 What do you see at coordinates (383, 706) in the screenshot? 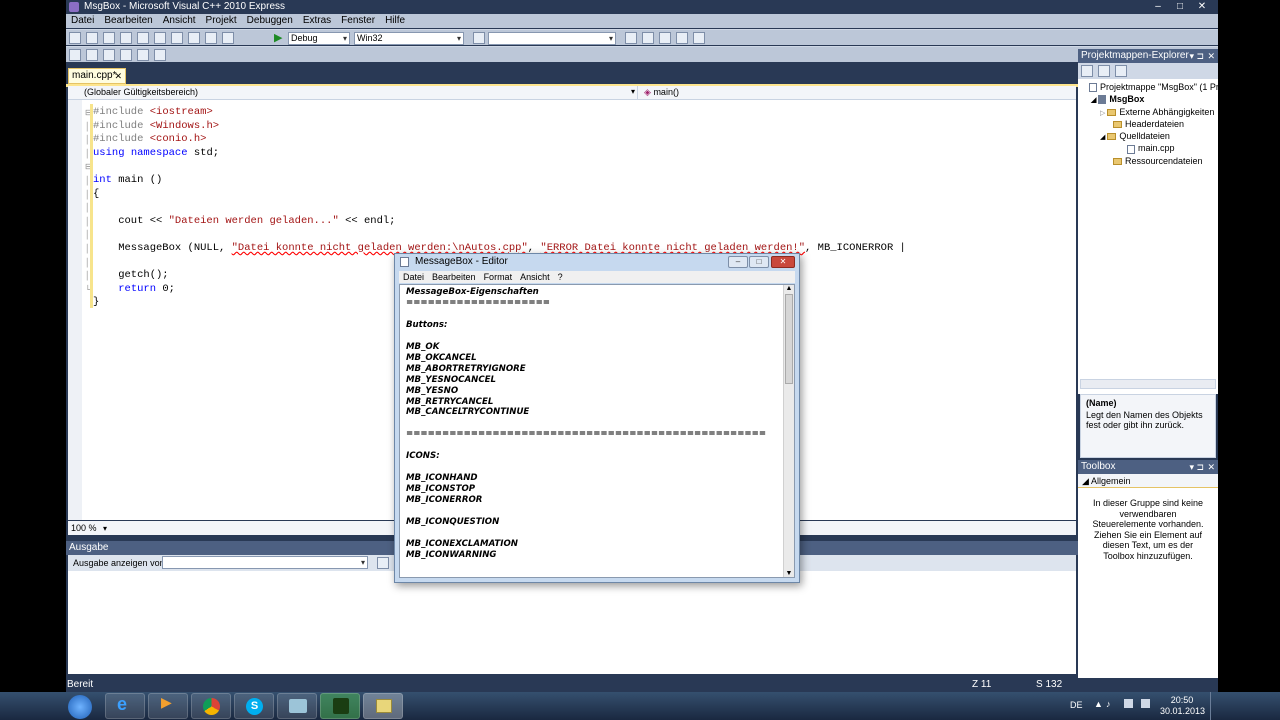
I see `taskbar-notepad` at bounding box center [383, 706].